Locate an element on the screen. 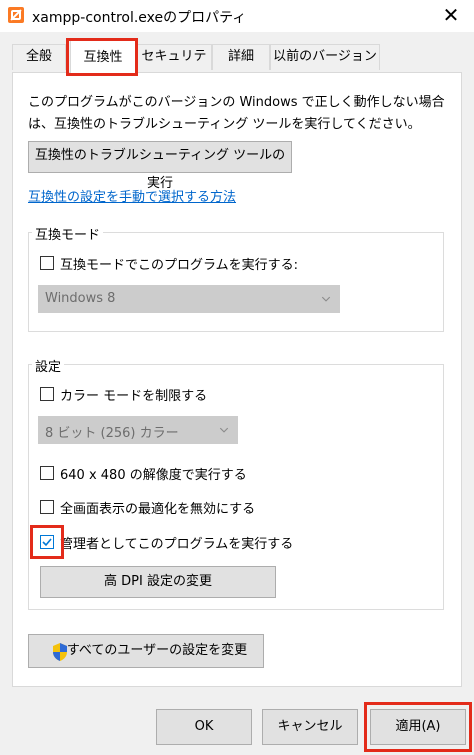 The height and width of the screenshot is (755, 474). tab-security: セキュリティ is located at coordinates (174, 66).